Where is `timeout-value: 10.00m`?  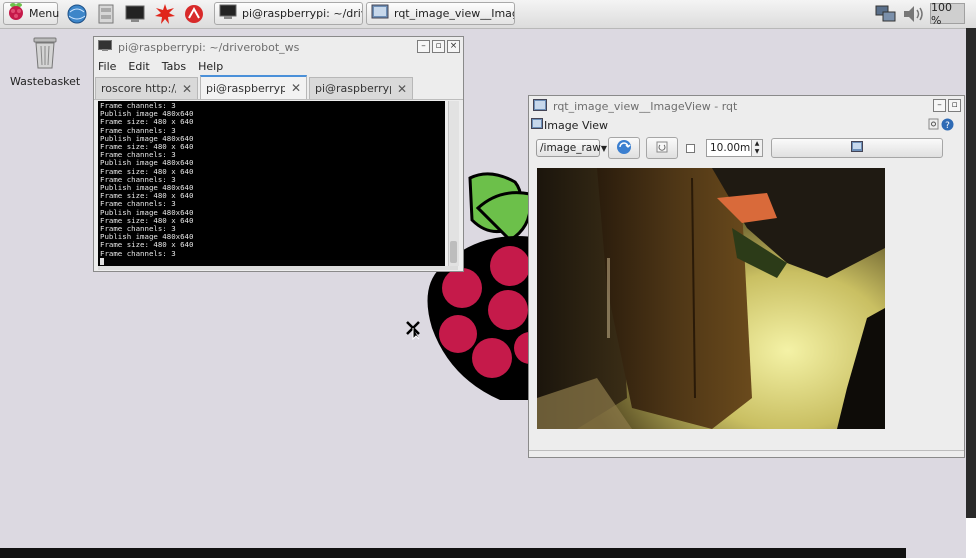
timeout-value: 10.00m is located at coordinates (730, 148).